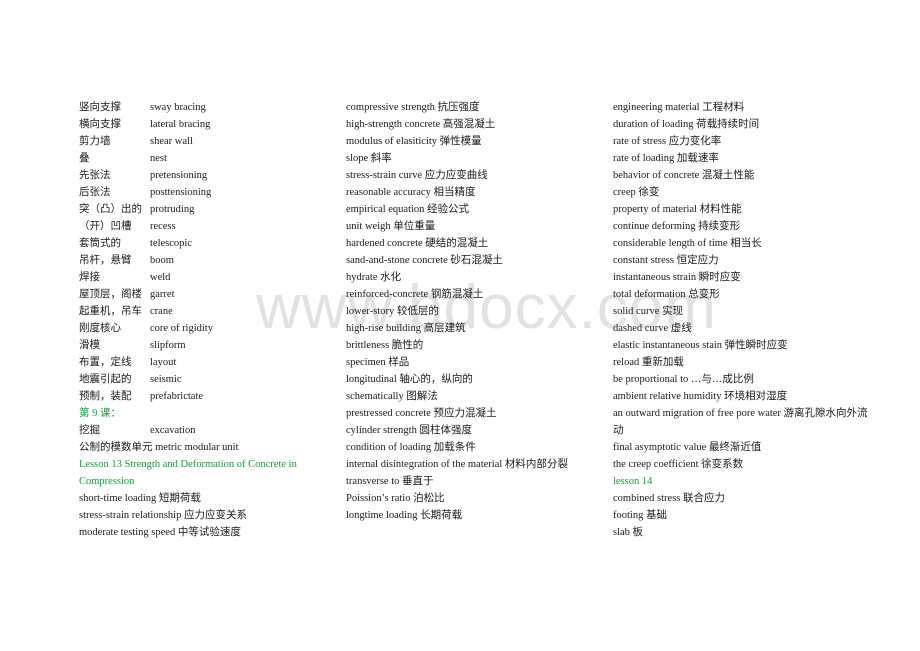 This screenshot has width=920, height=651. What do you see at coordinates (700, 345) in the screenshot?
I see `glossary-entry: elastic instantaneous stain 弹性瞬时应变` at bounding box center [700, 345].